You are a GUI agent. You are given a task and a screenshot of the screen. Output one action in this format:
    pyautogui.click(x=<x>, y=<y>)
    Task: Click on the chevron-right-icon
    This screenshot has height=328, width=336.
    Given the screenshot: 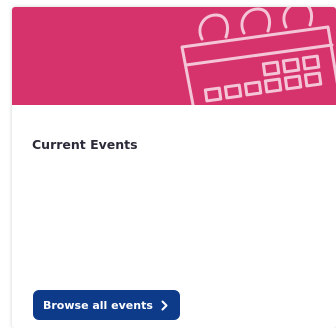 What is the action you would take?
    pyautogui.click(x=164, y=305)
    